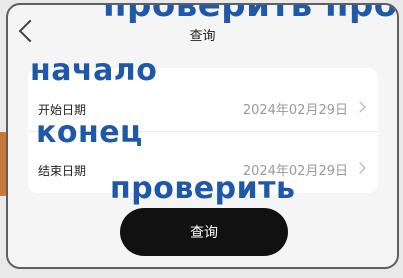 Image resolution: width=403 pixels, height=278 pixels. I want to click on overlay-top-text: проверить проверить, so click(250, 14).